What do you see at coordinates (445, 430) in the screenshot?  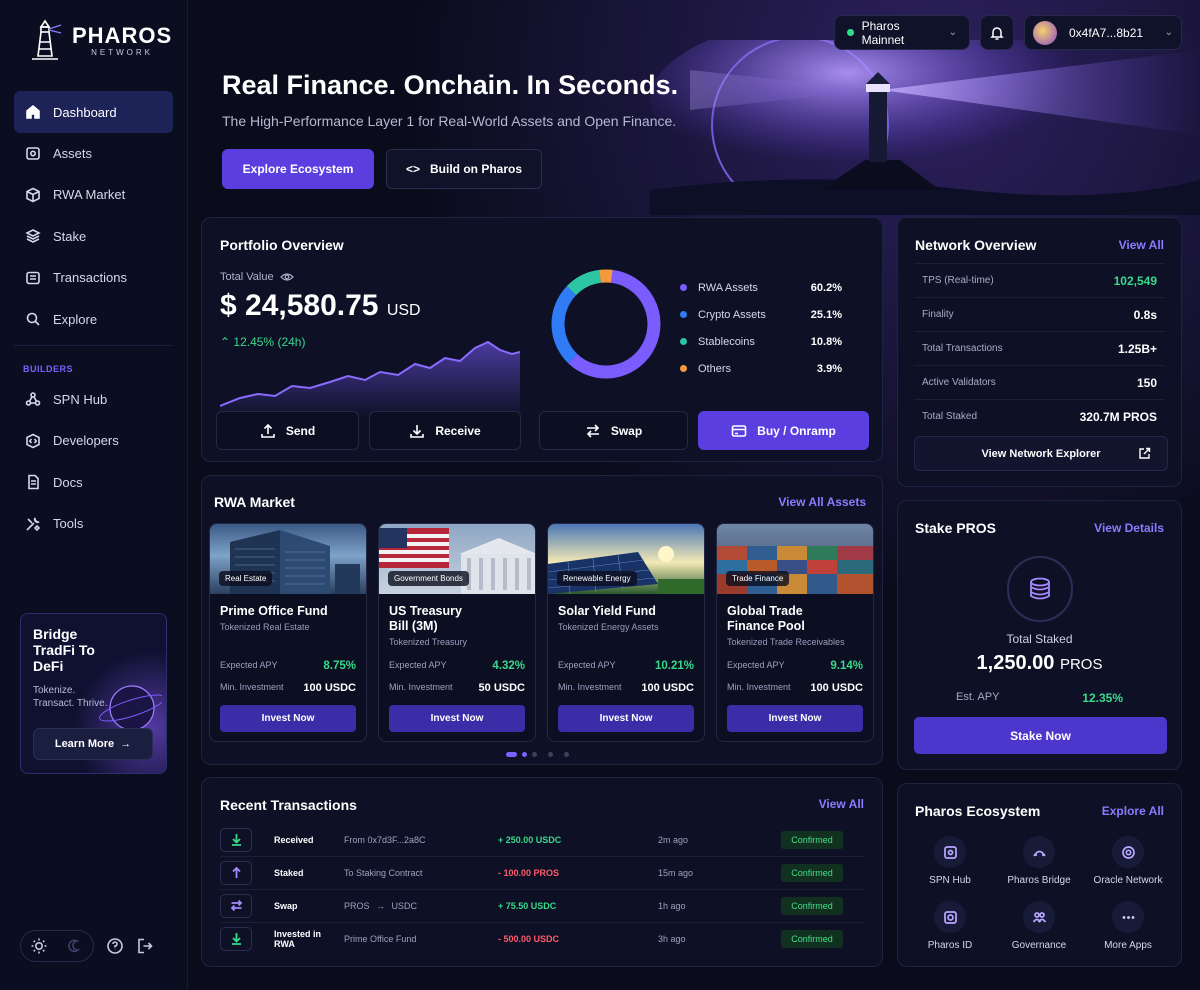 I see `receive-button: Receive` at bounding box center [445, 430].